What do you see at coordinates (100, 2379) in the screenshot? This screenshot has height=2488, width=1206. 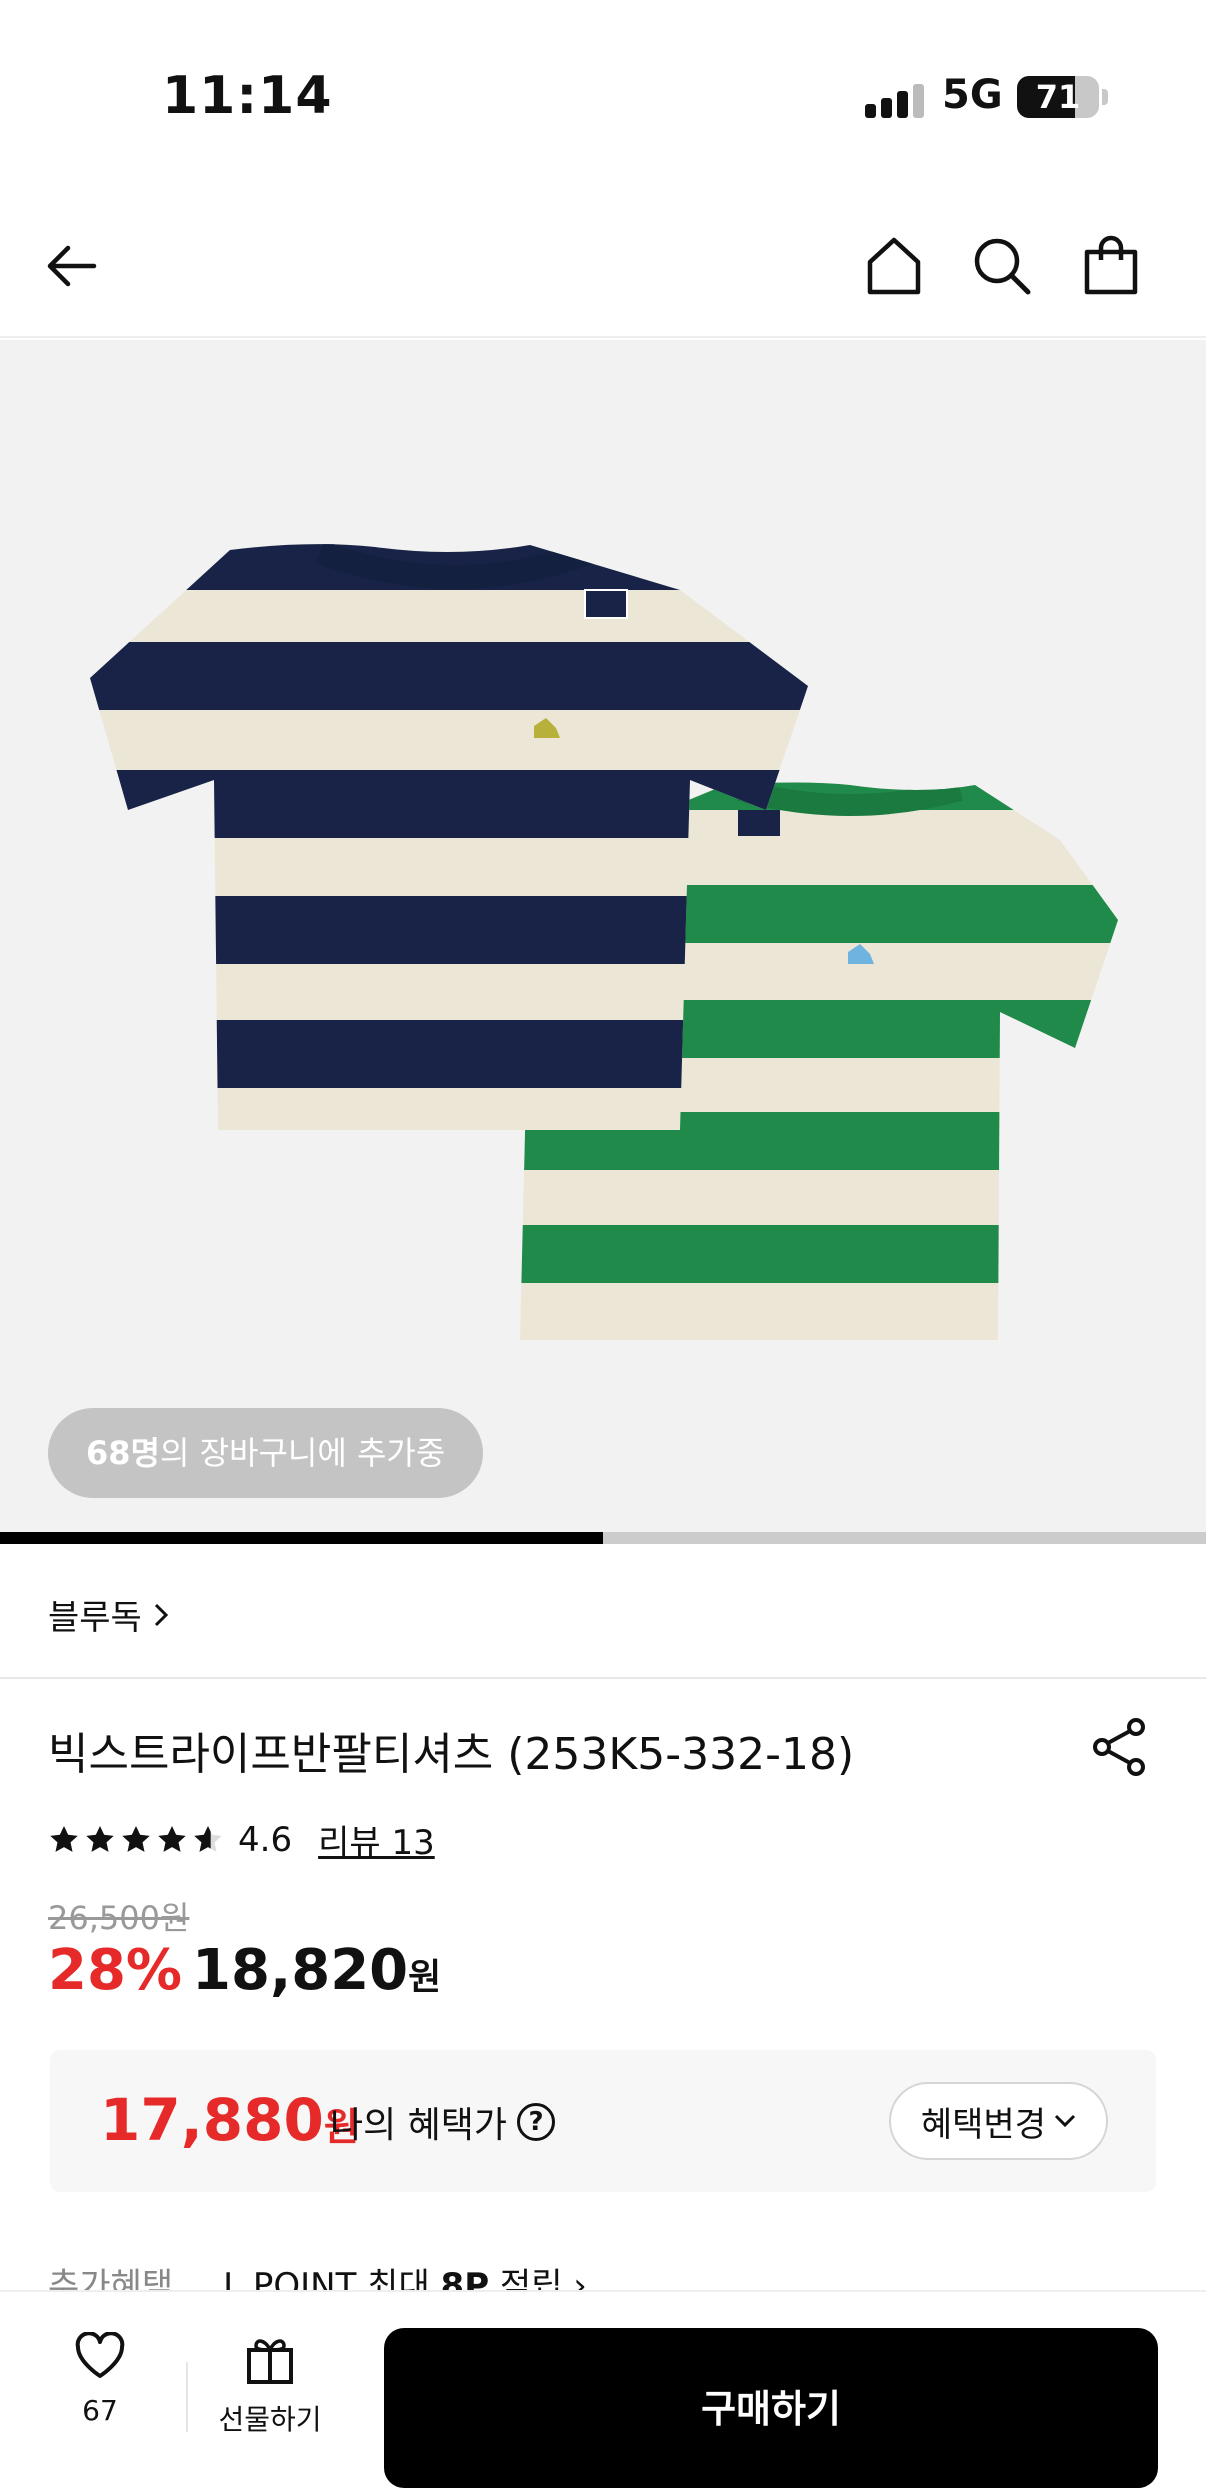 I see `wishlist-button: 67` at bounding box center [100, 2379].